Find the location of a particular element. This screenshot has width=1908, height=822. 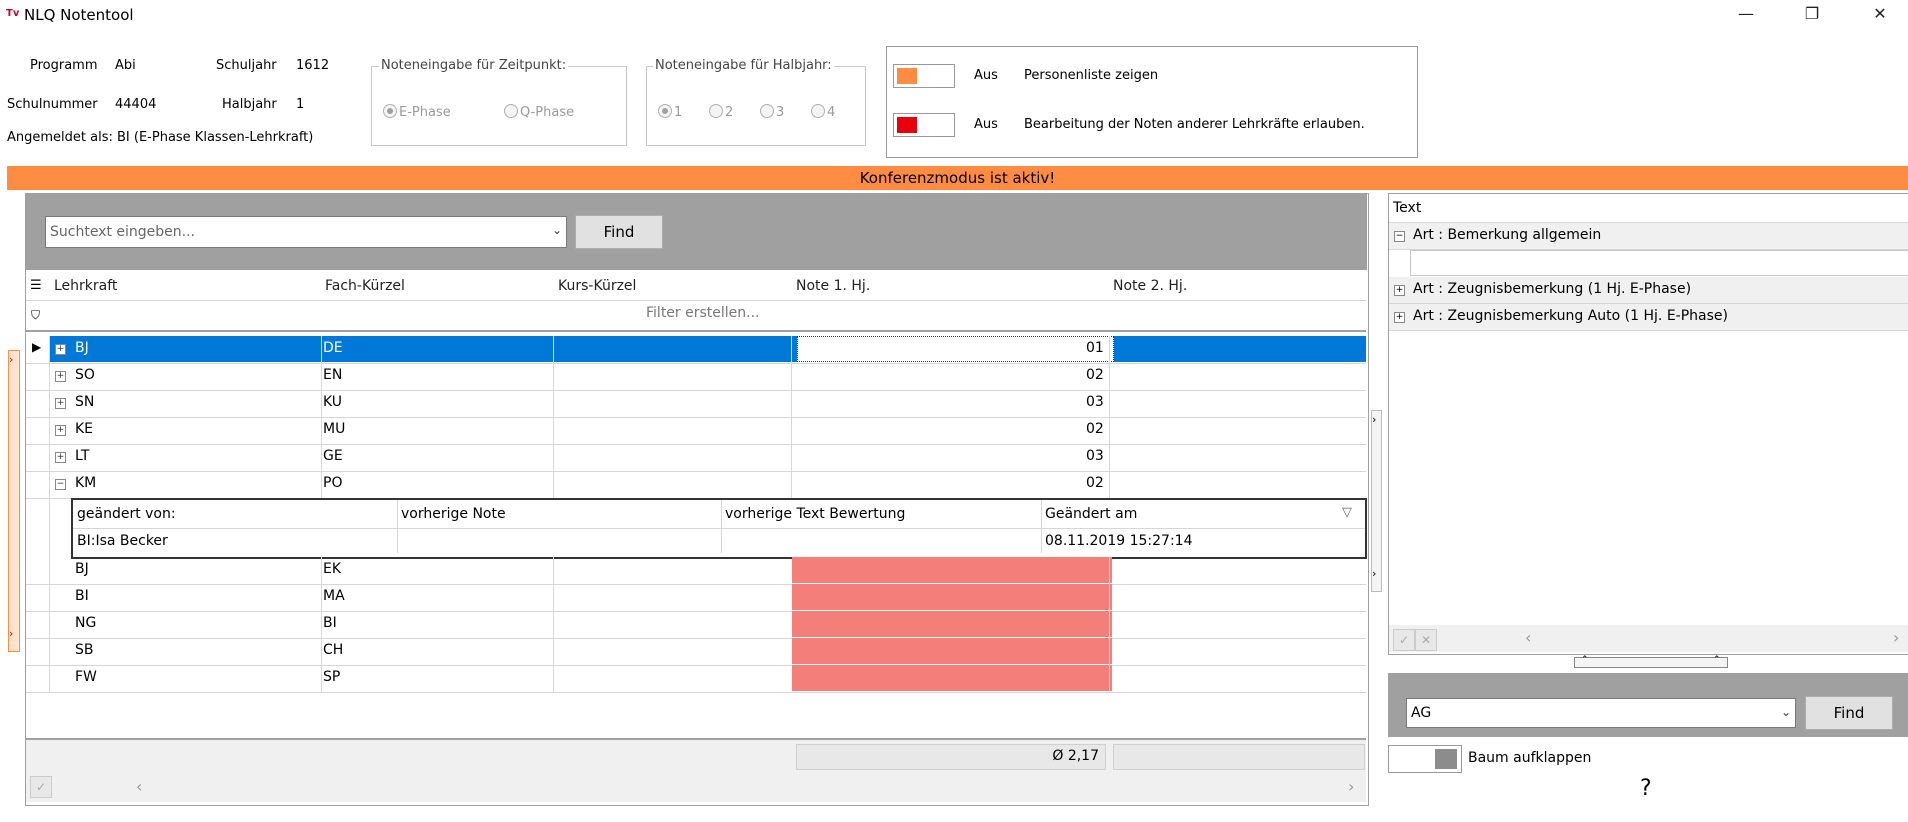

collapse-icon: − is located at coordinates (1399, 236).